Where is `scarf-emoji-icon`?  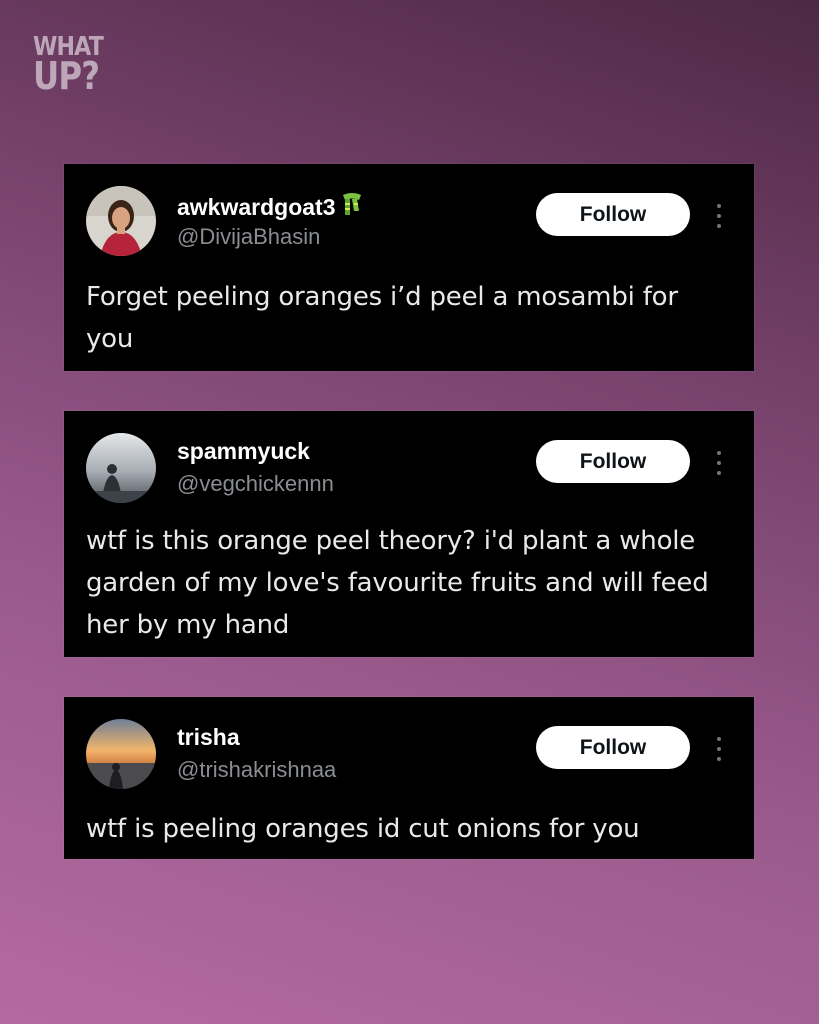
scarf-emoji-icon is located at coordinates (352, 207).